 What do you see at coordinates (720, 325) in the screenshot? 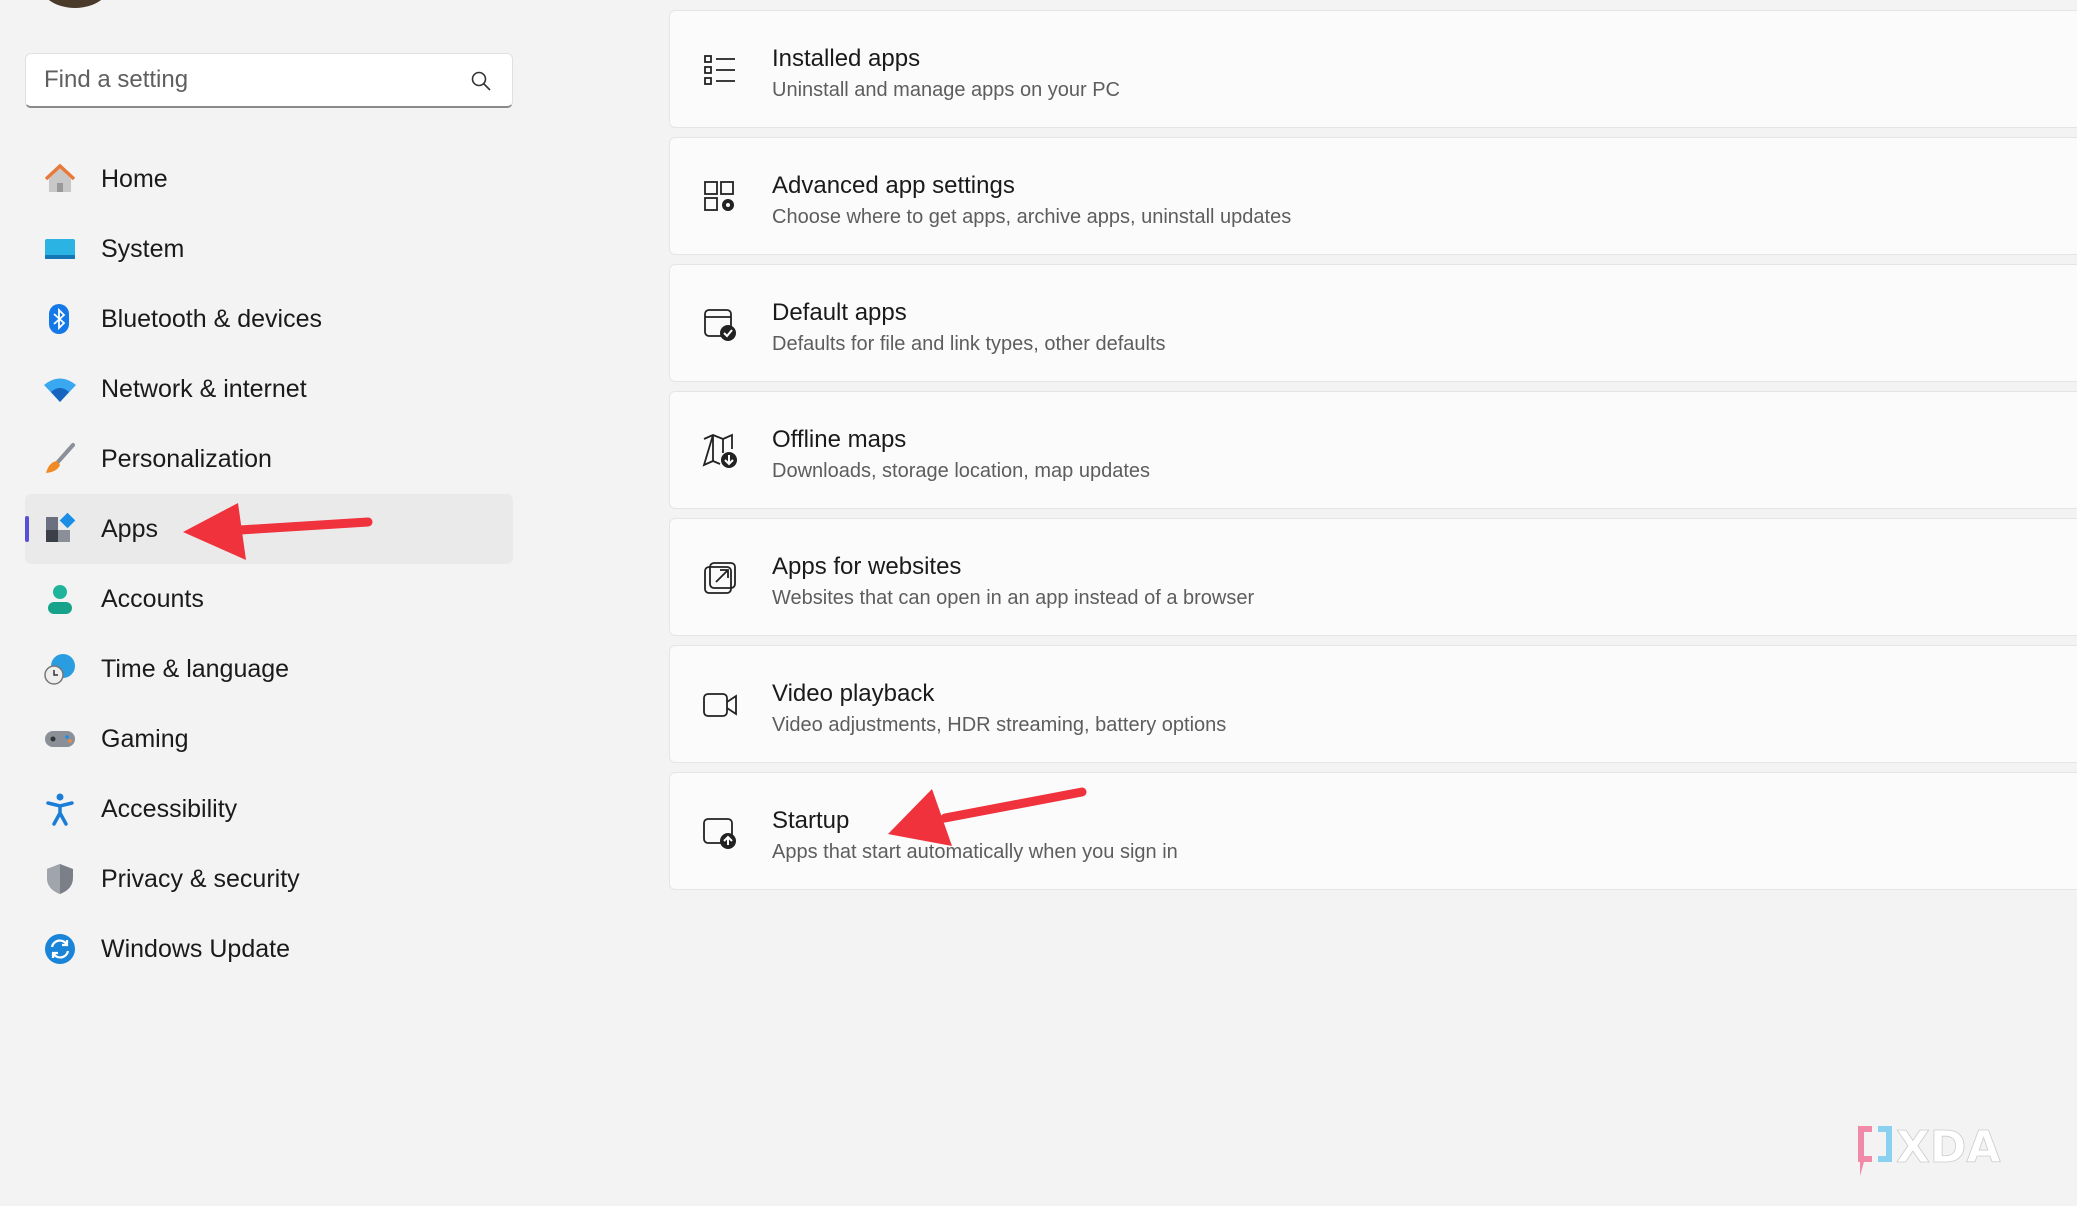
I see `window-check-icon` at bounding box center [720, 325].